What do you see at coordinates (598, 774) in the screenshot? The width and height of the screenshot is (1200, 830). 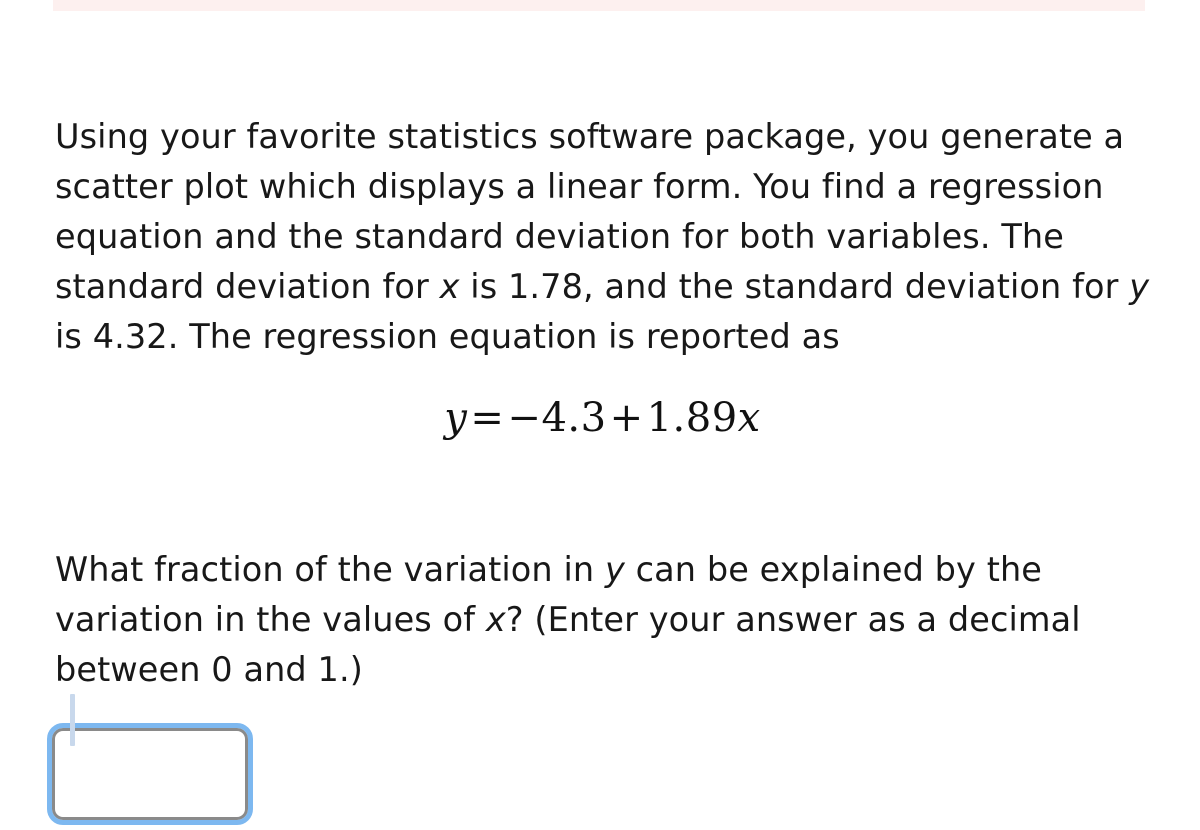 I see `answer-field-wrapper` at bounding box center [598, 774].